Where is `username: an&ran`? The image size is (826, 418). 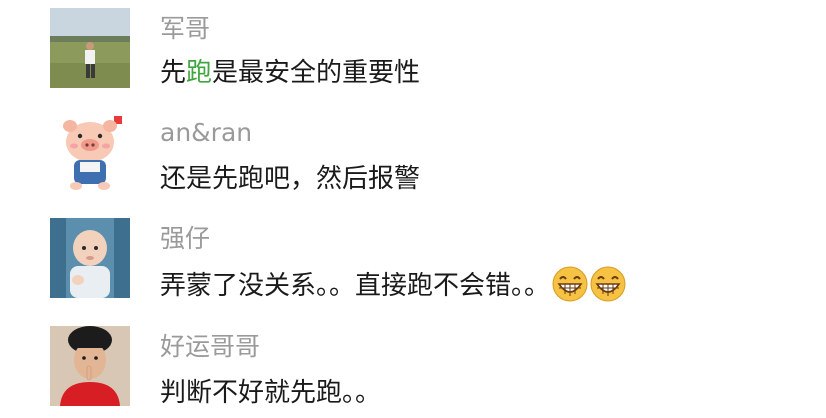 username: an&ran is located at coordinates (206, 133).